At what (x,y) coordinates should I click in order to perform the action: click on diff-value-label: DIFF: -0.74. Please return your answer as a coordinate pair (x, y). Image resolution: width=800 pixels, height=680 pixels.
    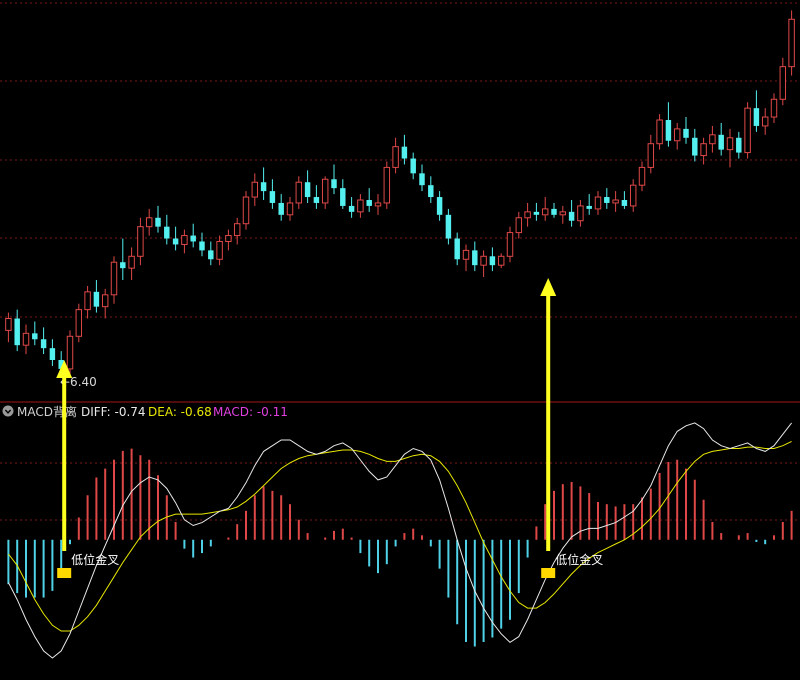
    Looking at the image, I should click on (113, 412).